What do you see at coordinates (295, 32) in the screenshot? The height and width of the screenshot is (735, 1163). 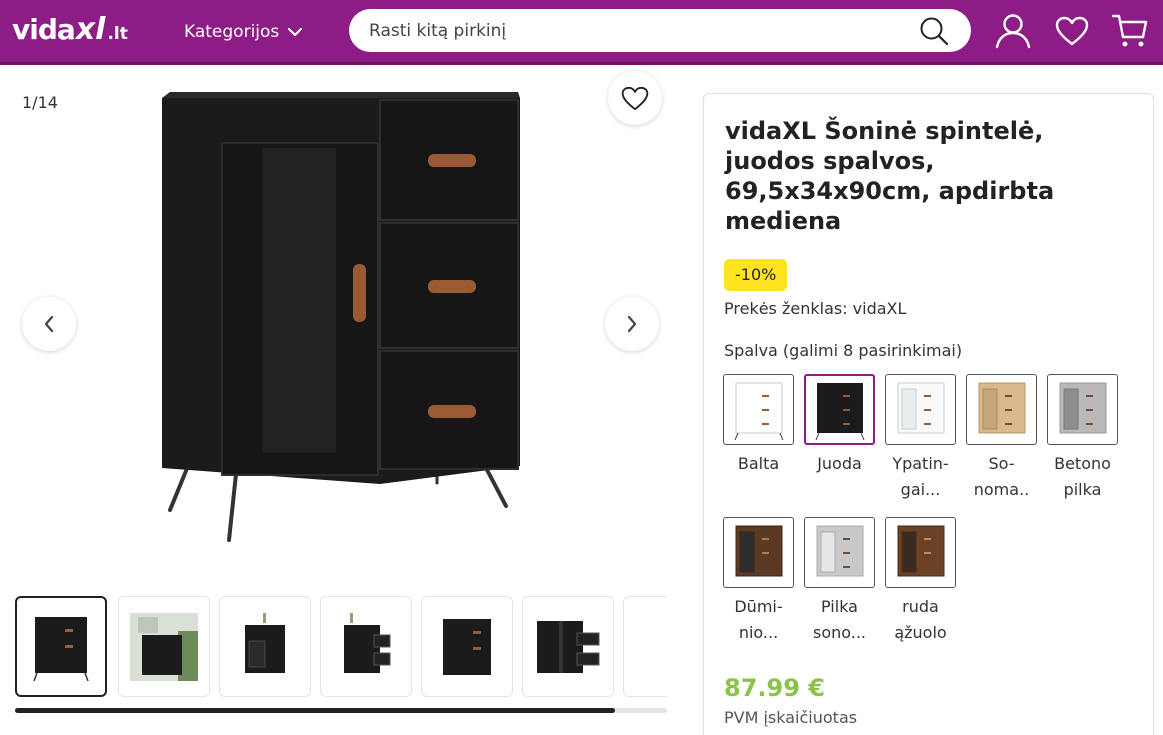 I see `chevron-down-icon` at bounding box center [295, 32].